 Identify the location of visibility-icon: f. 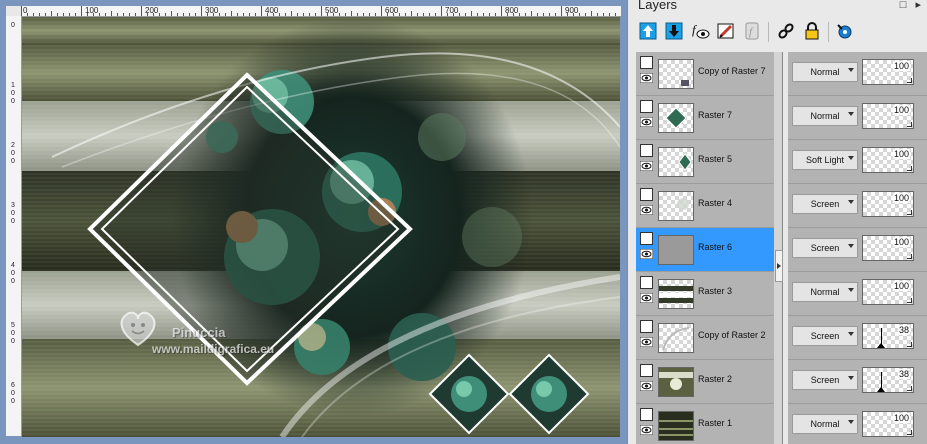
(700, 31).